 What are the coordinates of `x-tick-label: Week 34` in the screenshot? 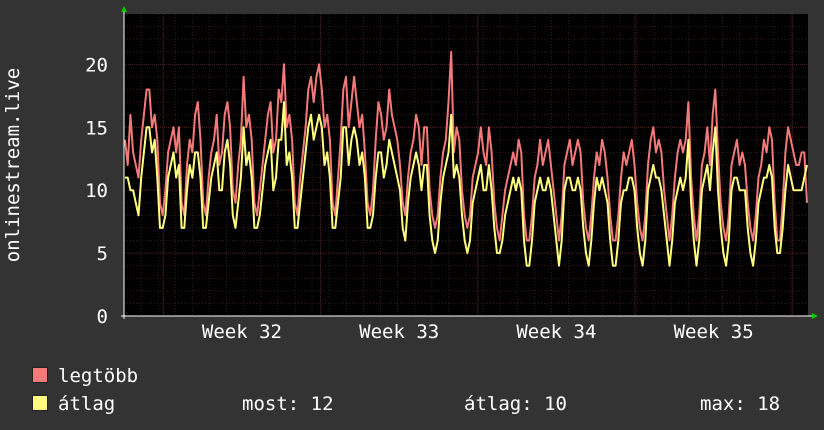 It's located at (556, 332).